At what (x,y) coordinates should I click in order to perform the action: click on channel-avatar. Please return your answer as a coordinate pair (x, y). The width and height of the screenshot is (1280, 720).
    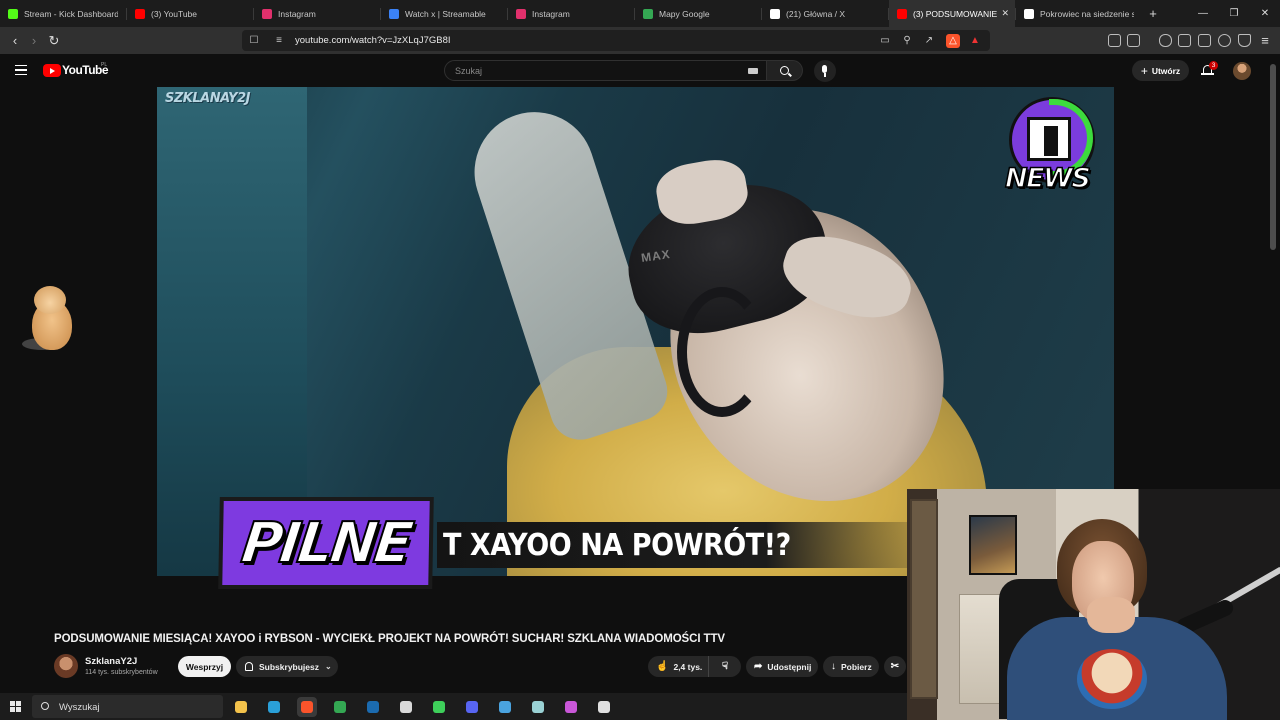
    Looking at the image, I should click on (66, 666).